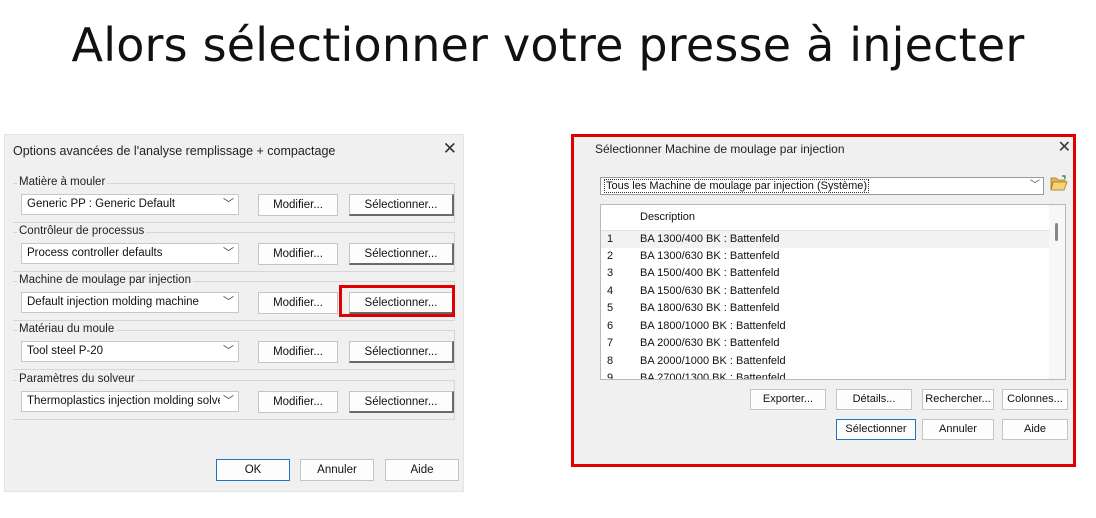  Describe the element at coordinates (253, 470) in the screenshot. I see `ok-button: OK` at that location.